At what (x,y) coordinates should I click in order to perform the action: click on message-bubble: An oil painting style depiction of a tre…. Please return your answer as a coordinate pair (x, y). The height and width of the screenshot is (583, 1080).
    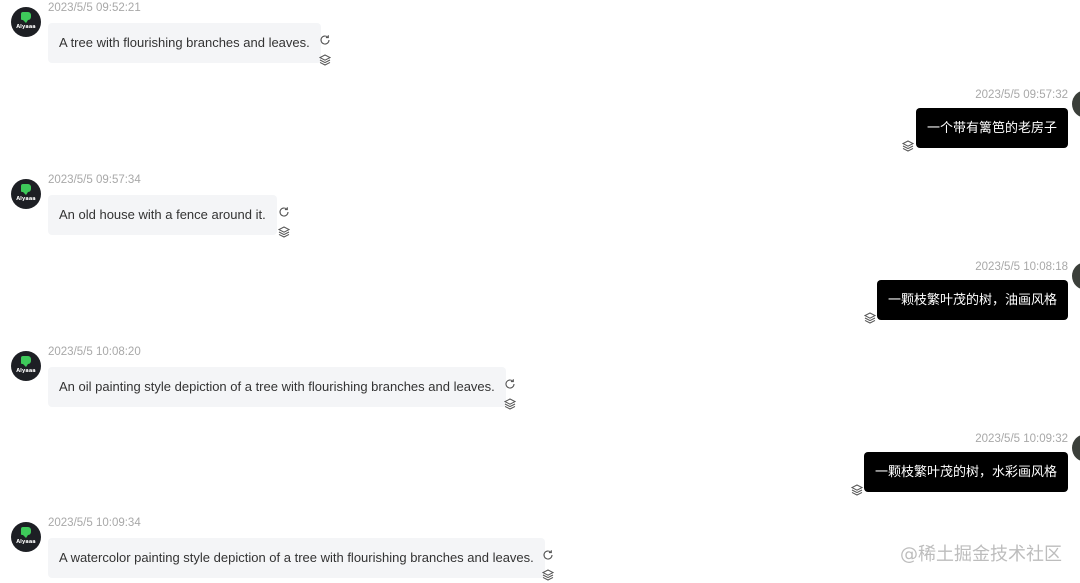
    Looking at the image, I should click on (277, 387).